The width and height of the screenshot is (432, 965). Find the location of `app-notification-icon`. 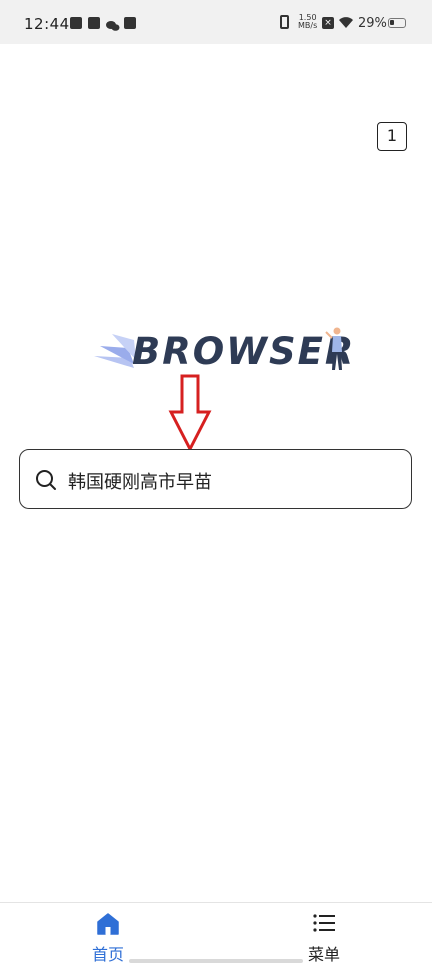

app-notification-icon is located at coordinates (130, 23).